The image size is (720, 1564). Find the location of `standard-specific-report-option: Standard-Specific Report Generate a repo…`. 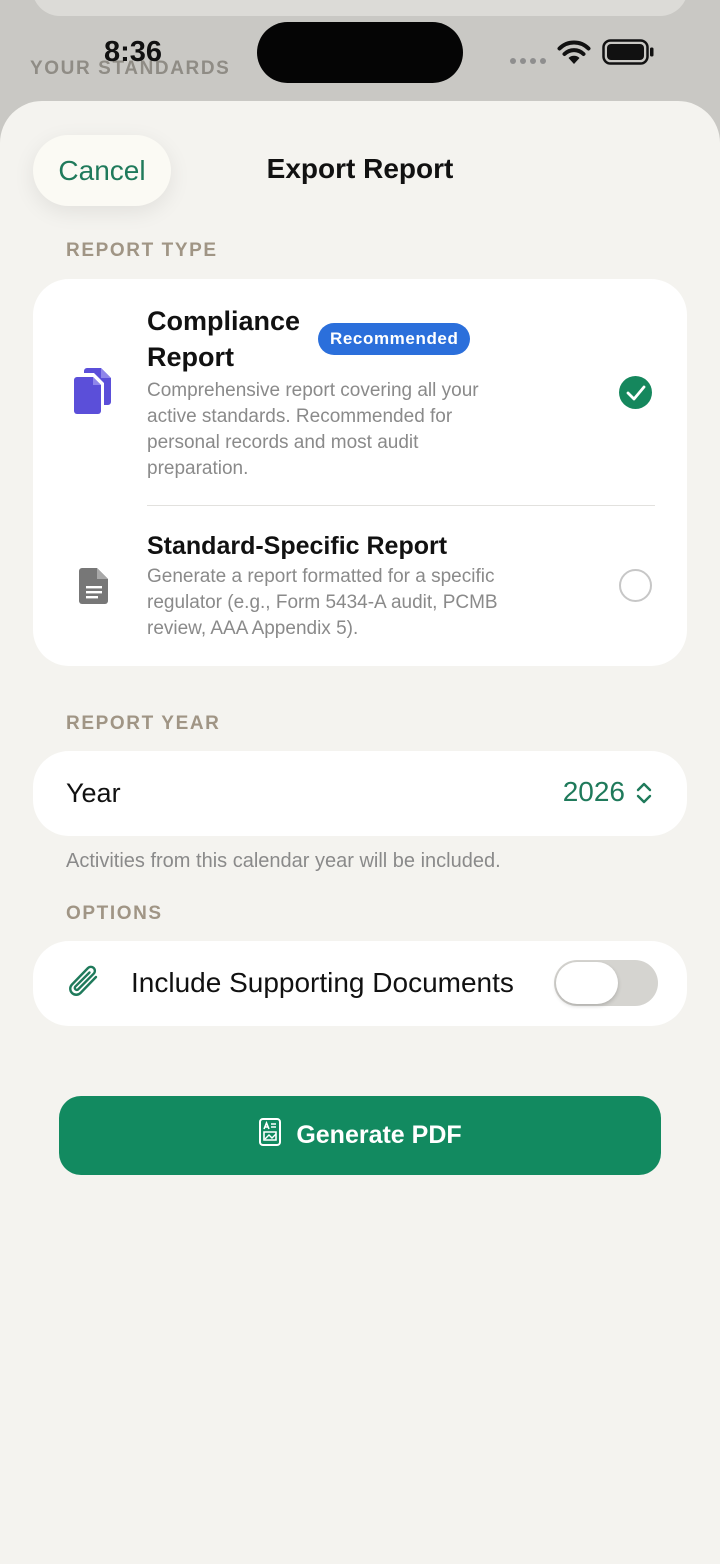

standard-specific-report-option: Standard-Specific Report Generate a repo… is located at coordinates (360, 586).